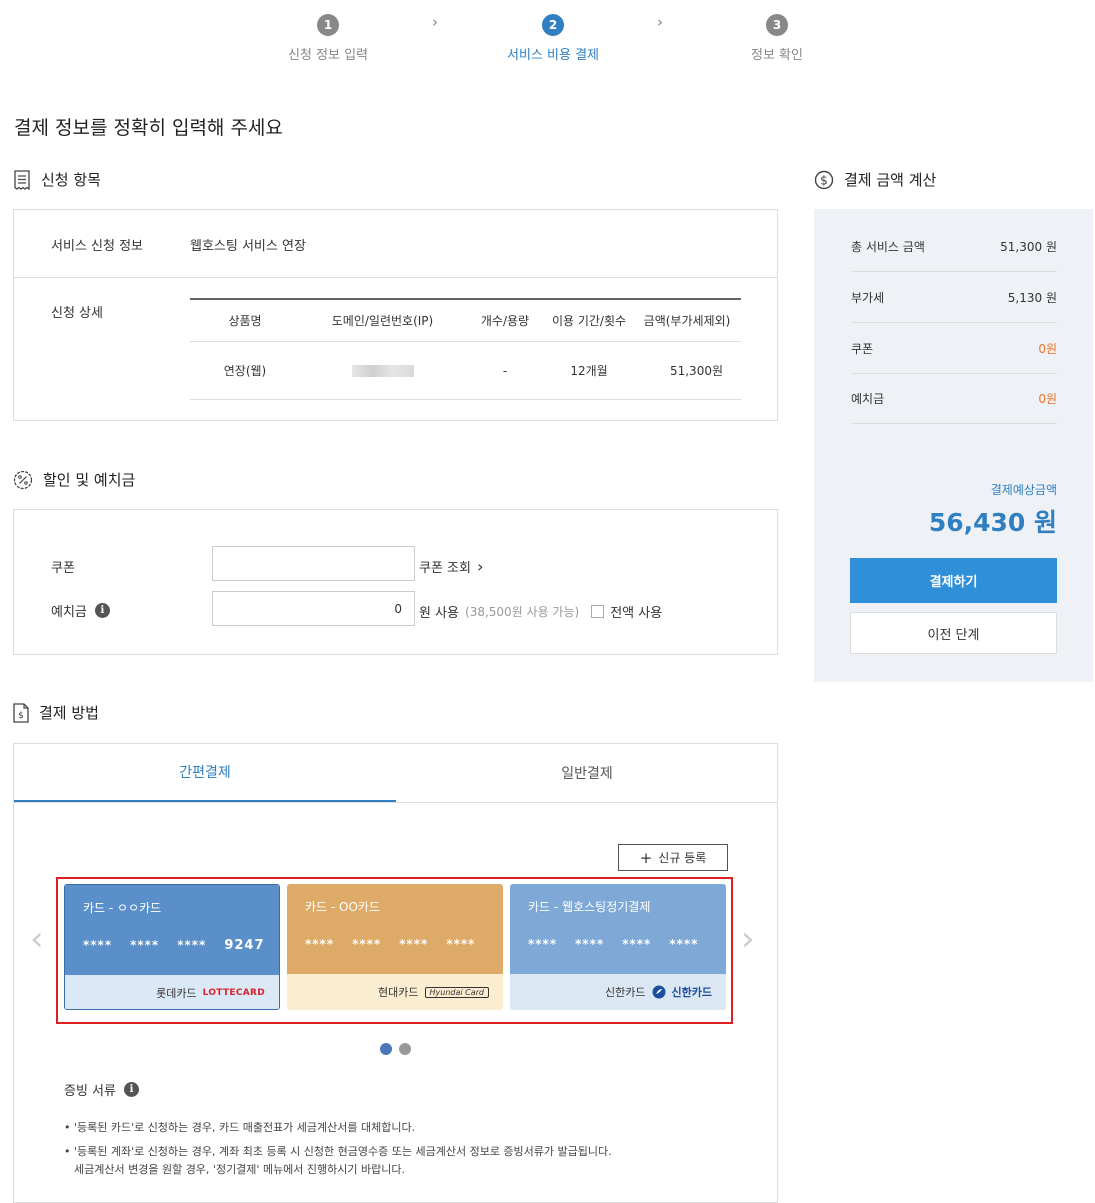 This screenshot has width=1095, height=1203. I want to click on card-number-part: 9247, so click(244, 945).